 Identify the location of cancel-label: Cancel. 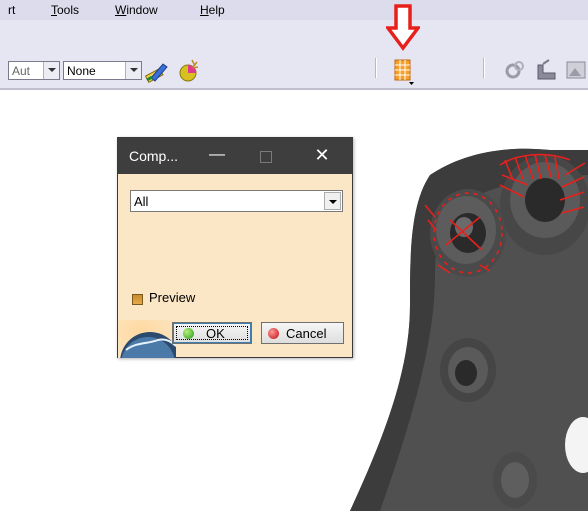
(306, 333).